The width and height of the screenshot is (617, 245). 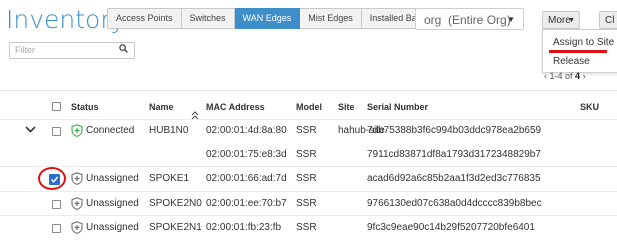 What do you see at coordinates (85, 107) in the screenshot?
I see `column-header-status: Status` at bounding box center [85, 107].